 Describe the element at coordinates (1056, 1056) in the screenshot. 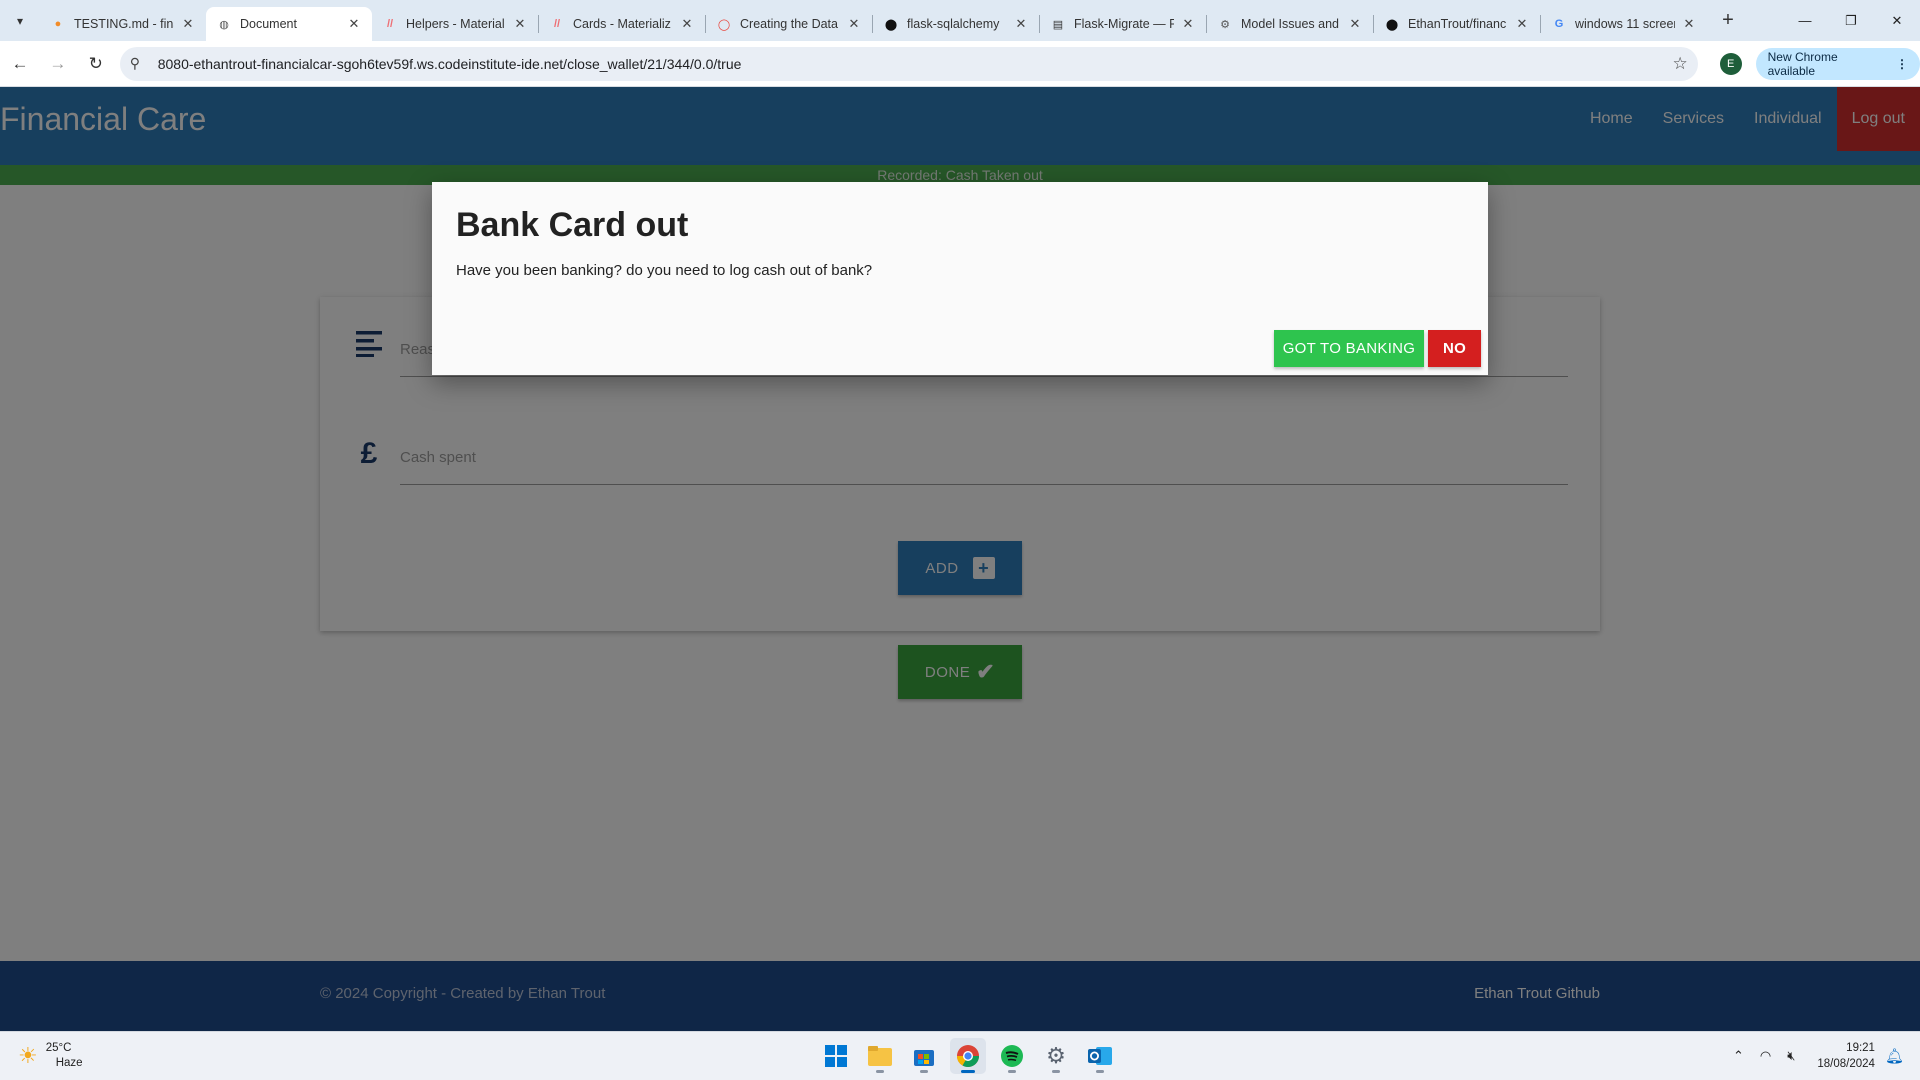

I see `settings-gear-icon: ⚙` at that location.